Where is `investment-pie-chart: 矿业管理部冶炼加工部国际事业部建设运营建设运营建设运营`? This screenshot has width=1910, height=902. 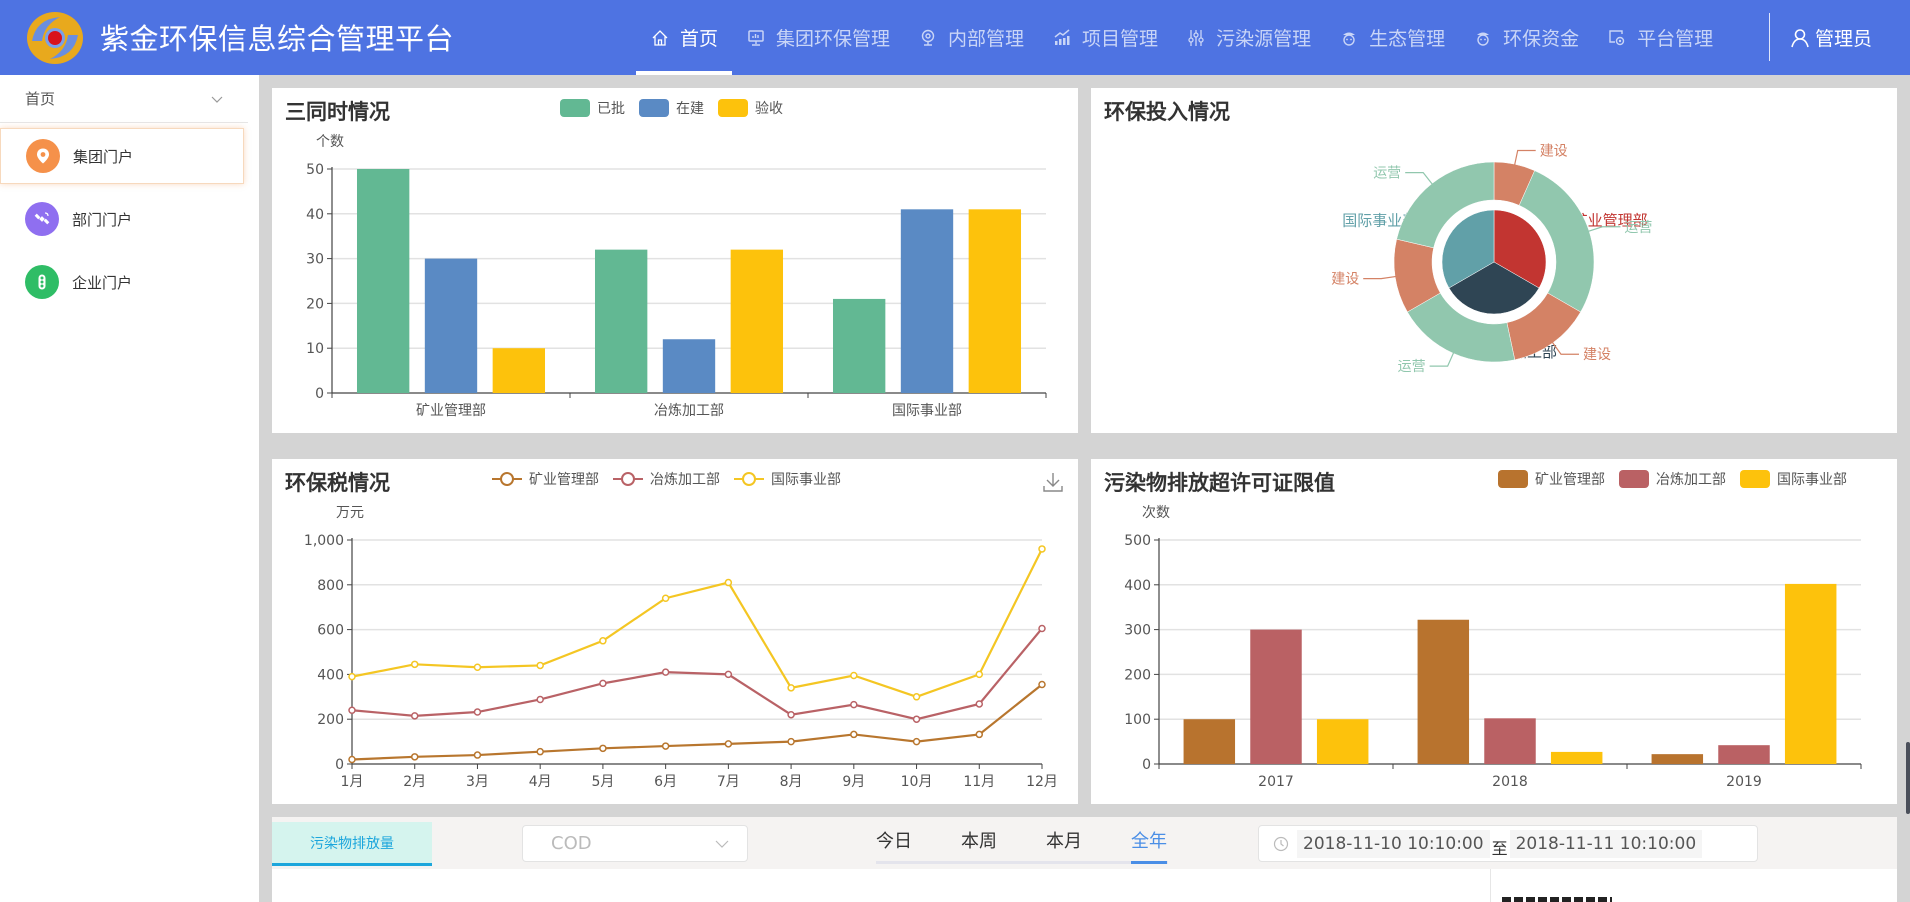
investment-pie-chart: 矿业管理部冶炼加工部国际事业部建设运营建设运营建设运营 is located at coordinates (1491, 259).